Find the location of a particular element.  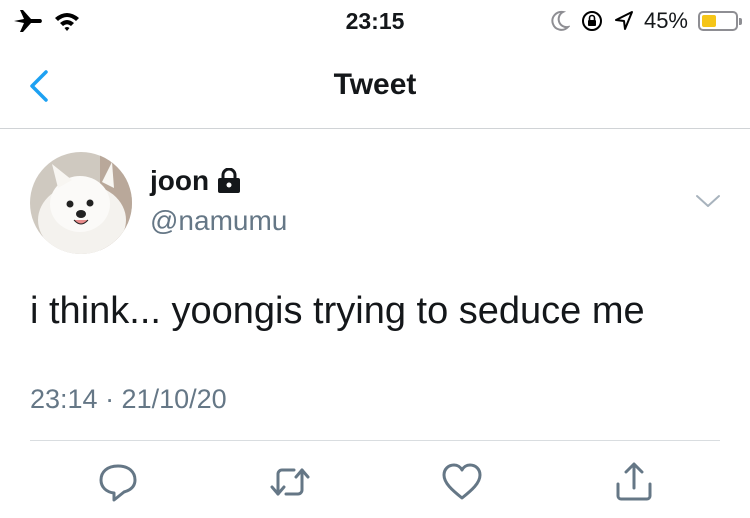

status-right: 45% is located at coordinates (646, 21).